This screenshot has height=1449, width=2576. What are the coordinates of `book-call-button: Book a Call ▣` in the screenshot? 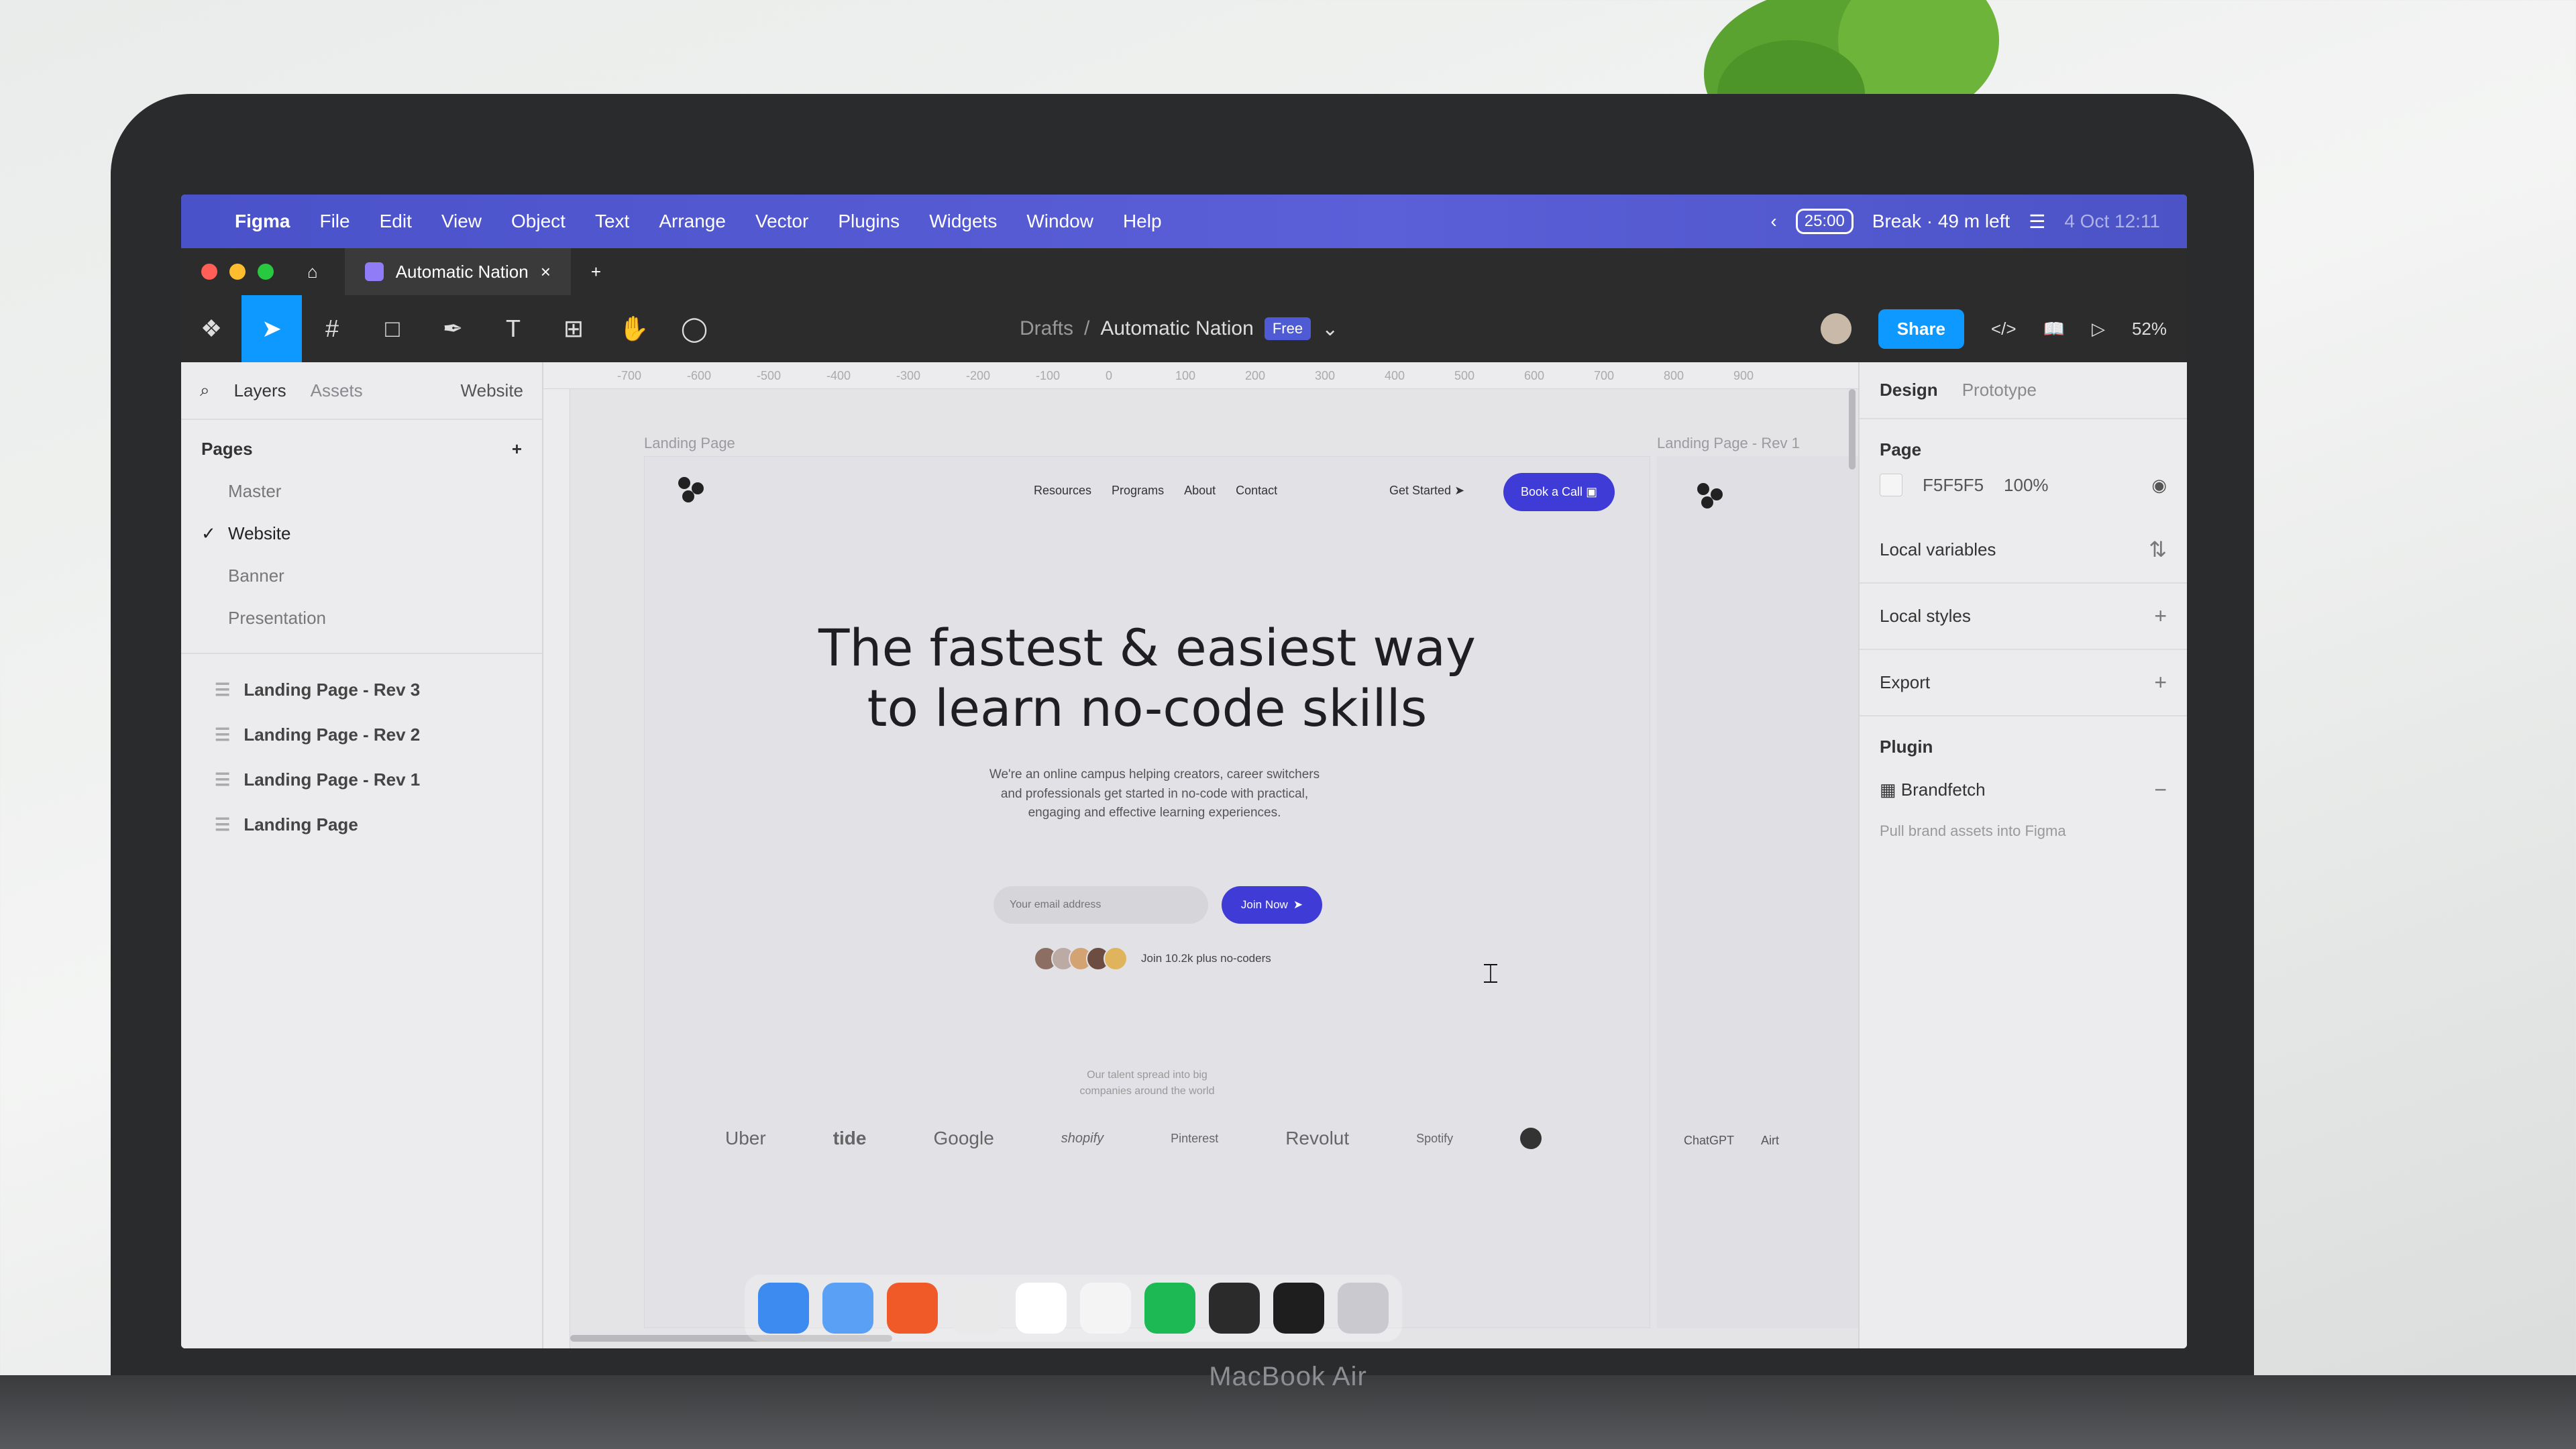 It's located at (1559, 492).